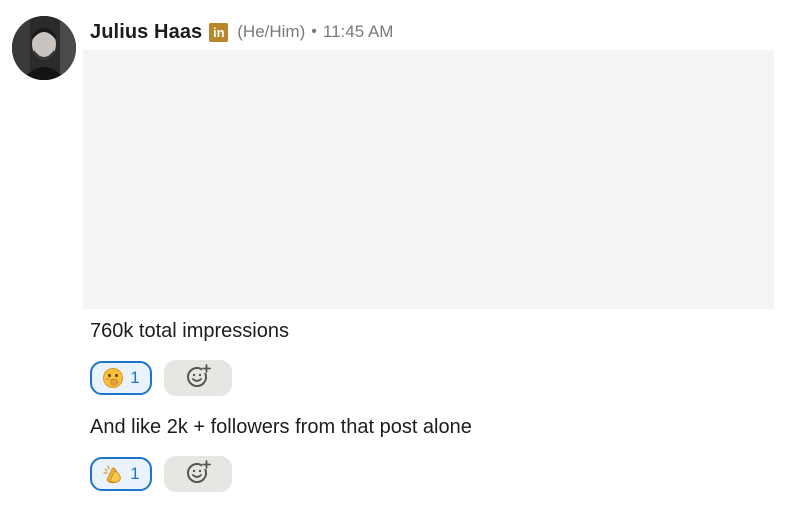 This screenshot has height=516, width=794. I want to click on face-with-hand-over-mouth-icon, so click(113, 378).